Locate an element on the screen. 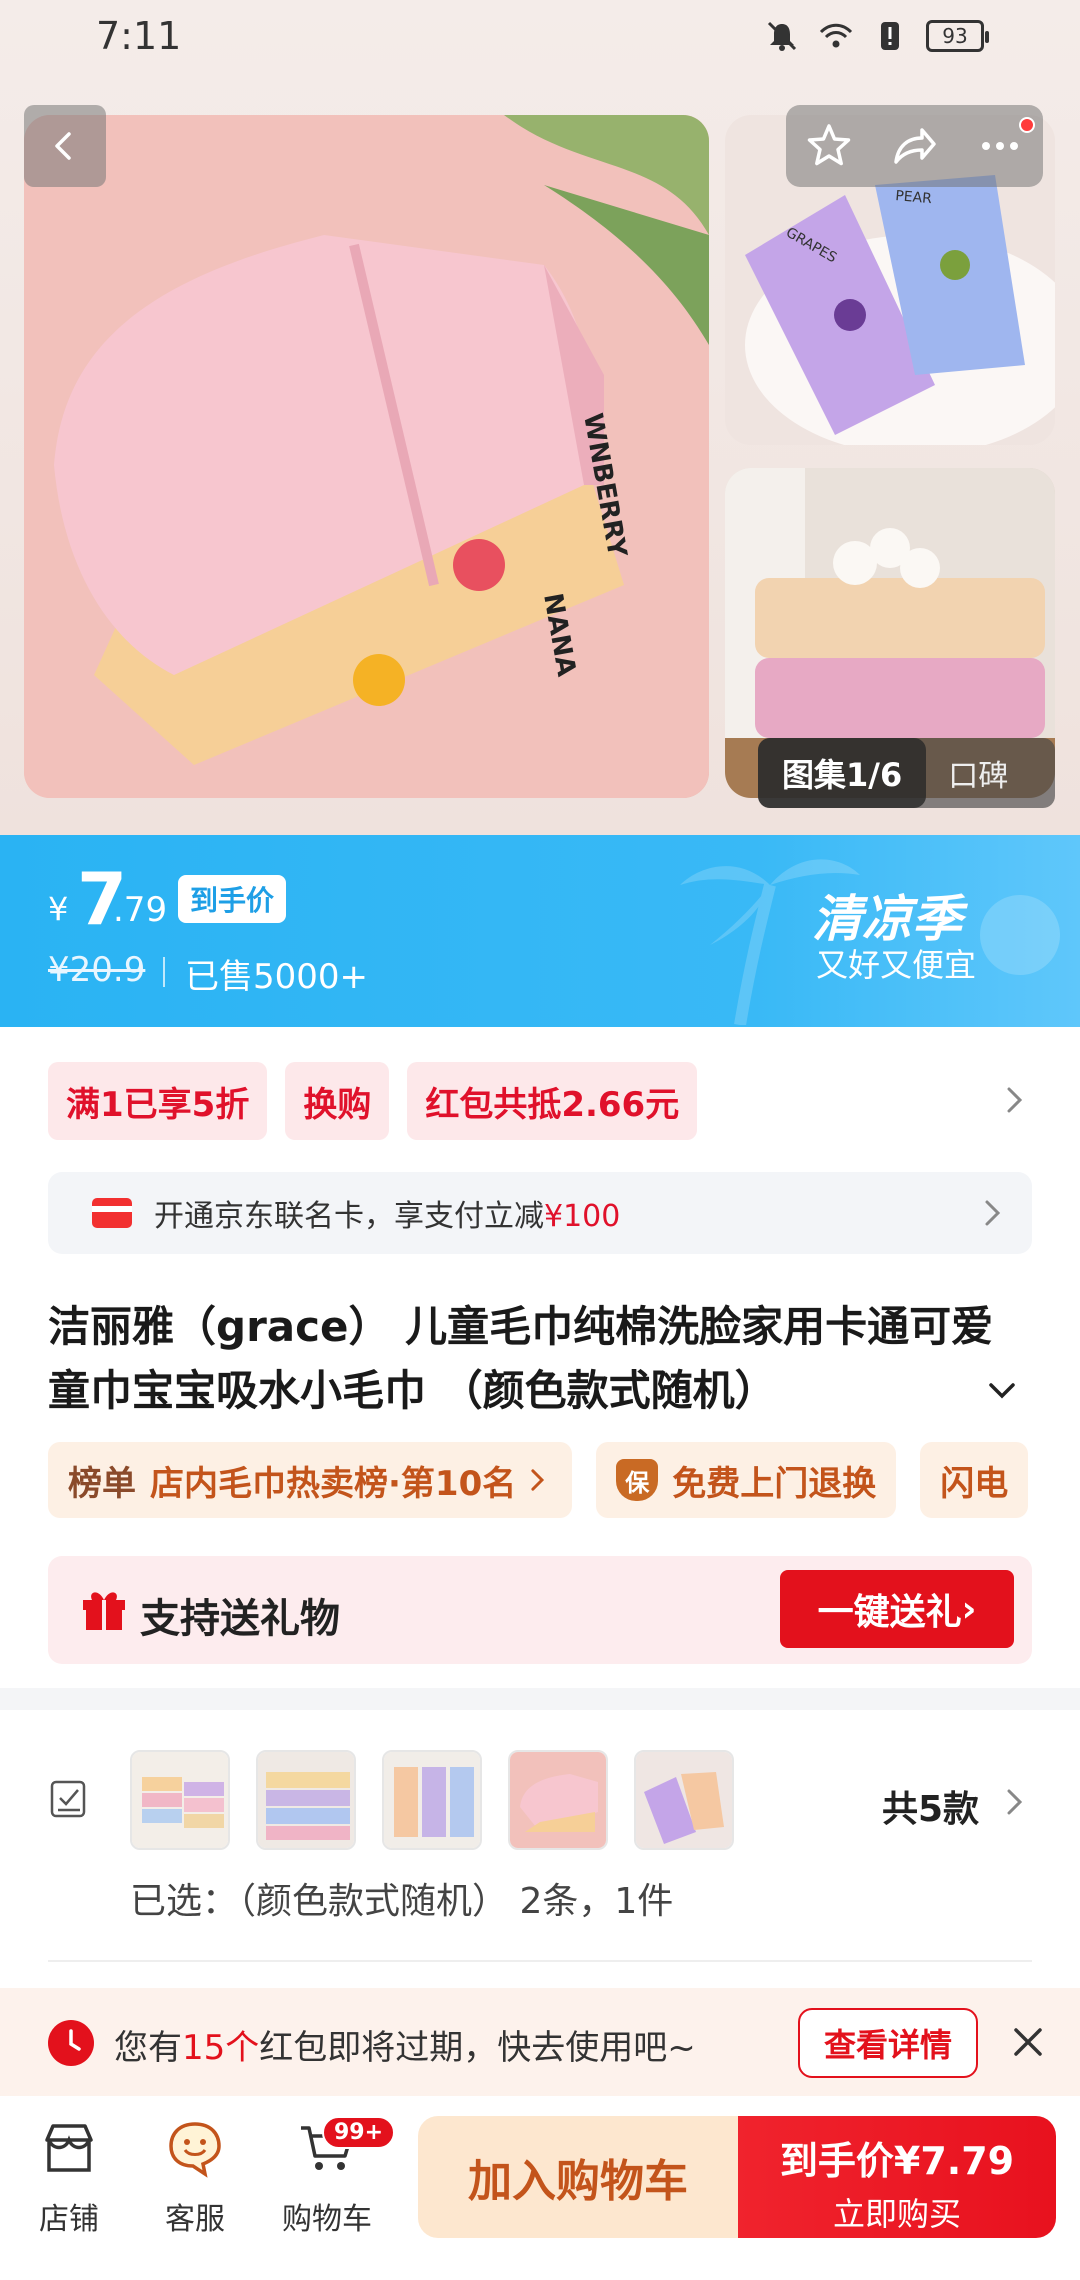 This screenshot has height=2280, width=1080. card-icon is located at coordinates (112, 1213).